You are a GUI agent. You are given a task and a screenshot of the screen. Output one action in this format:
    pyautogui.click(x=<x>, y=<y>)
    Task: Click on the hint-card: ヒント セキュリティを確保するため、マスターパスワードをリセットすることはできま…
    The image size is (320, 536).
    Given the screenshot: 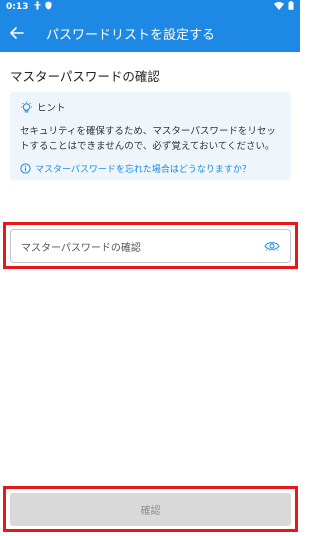 What is the action you would take?
    pyautogui.click(x=150, y=136)
    